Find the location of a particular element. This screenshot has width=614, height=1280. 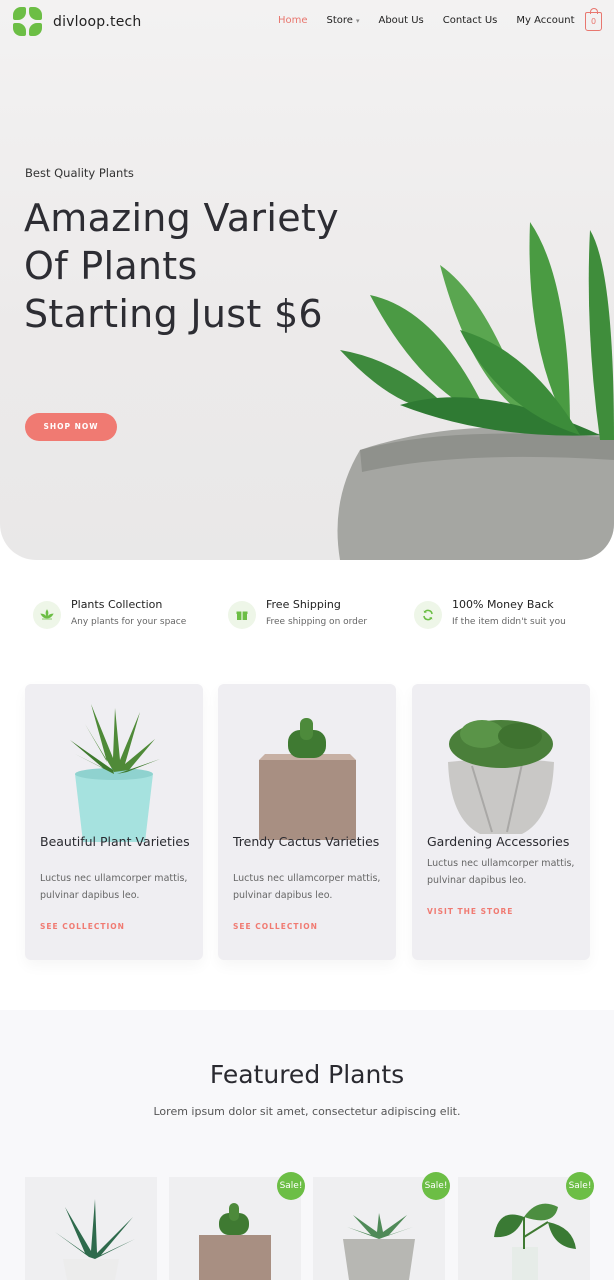

nav-store: Store ▾ is located at coordinates (343, 20).